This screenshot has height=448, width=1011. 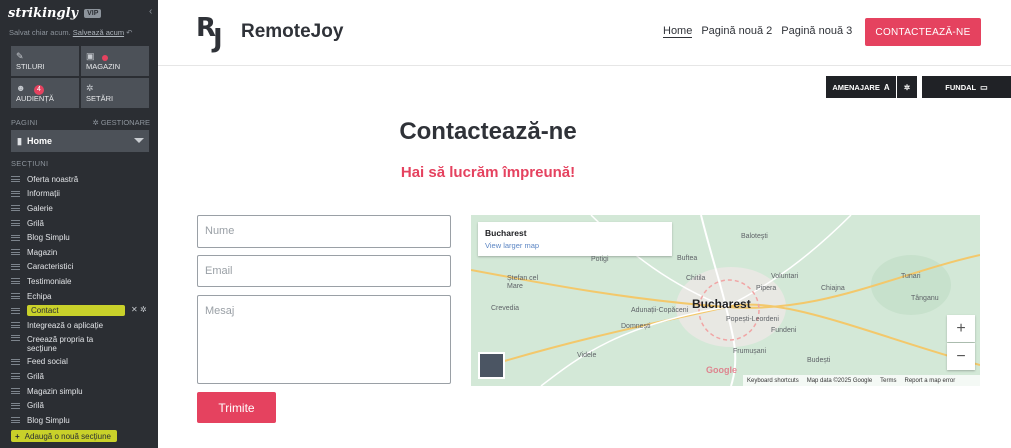 I want to click on map-place-label: Ștefan cel Mare, so click(x=523, y=282).